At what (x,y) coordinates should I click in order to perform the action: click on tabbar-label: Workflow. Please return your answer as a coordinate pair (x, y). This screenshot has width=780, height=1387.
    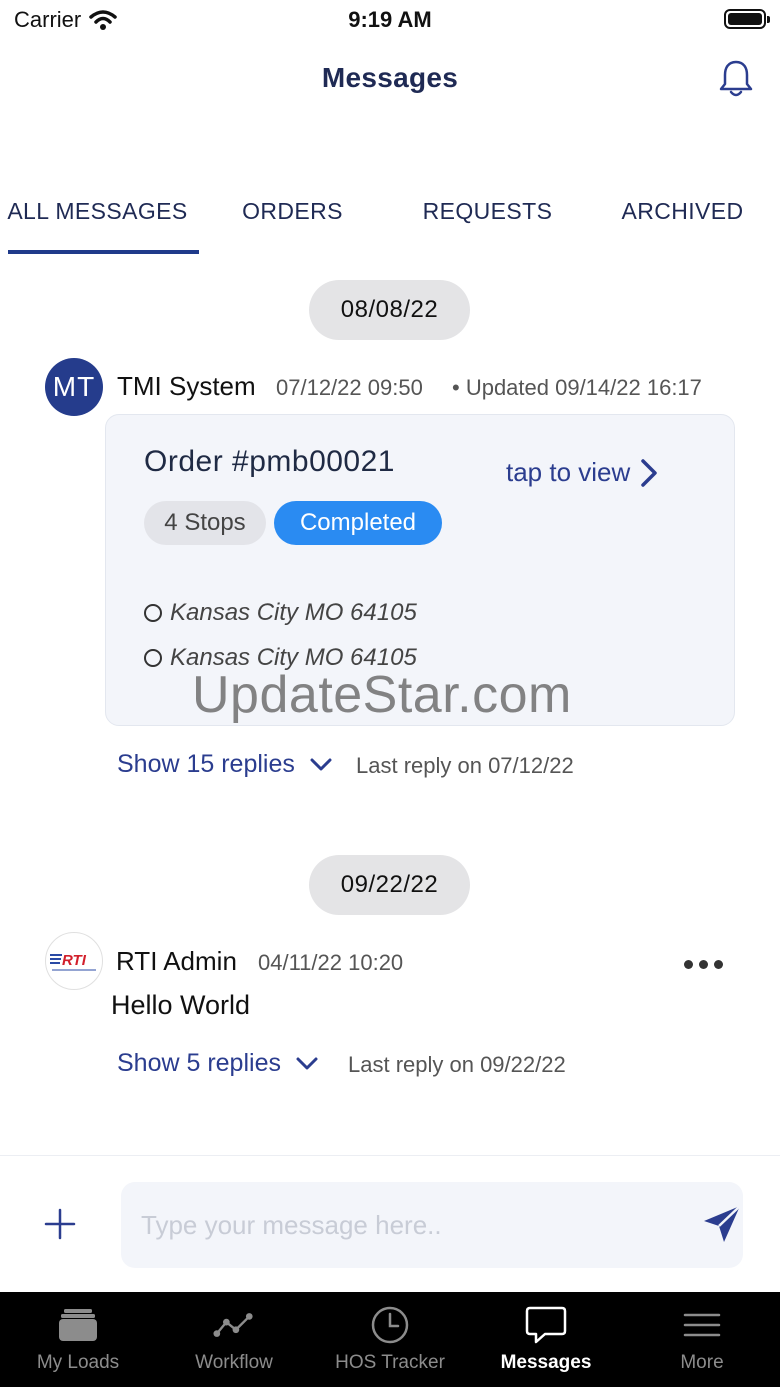
    Looking at the image, I should click on (234, 1362).